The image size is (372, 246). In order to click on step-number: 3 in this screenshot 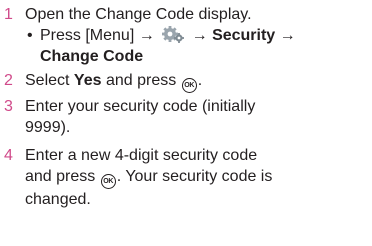, I will do `click(8, 106)`.